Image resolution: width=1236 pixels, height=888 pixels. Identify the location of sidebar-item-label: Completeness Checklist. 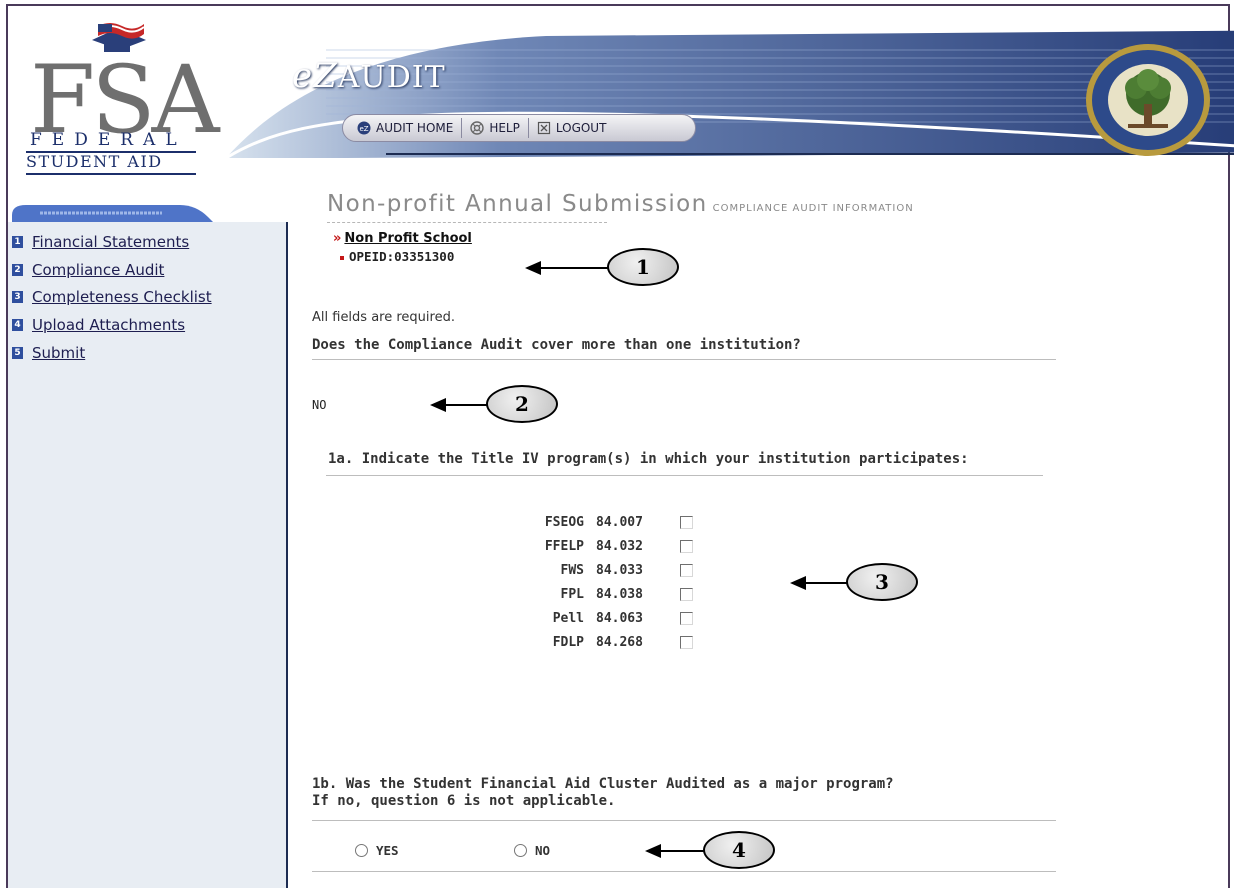
(122, 297).